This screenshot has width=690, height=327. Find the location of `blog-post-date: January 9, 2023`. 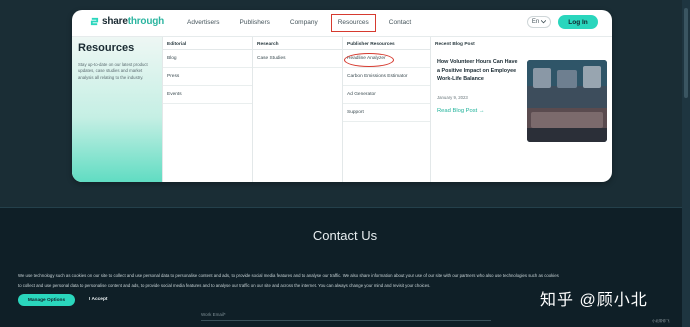

blog-post-date: January 9, 2023 is located at coordinates (452, 97).